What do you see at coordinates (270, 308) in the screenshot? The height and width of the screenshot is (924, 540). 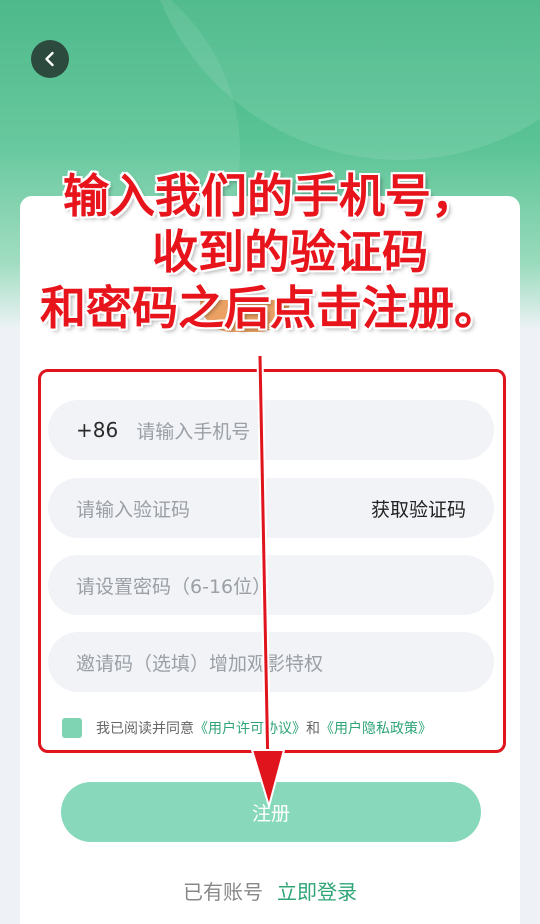 I see `instruction-line-3: 和密码之后点击注册。` at bounding box center [270, 308].